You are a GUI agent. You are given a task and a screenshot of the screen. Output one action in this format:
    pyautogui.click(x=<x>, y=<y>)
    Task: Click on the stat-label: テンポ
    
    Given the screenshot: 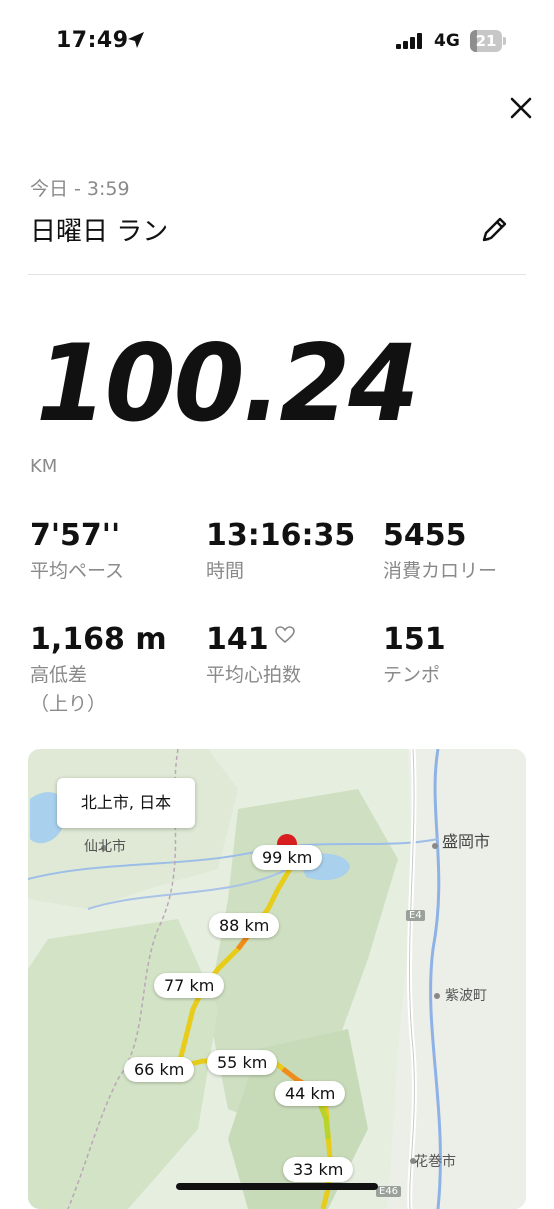 What is the action you would take?
    pyautogui.click(x=412, y=675)
    